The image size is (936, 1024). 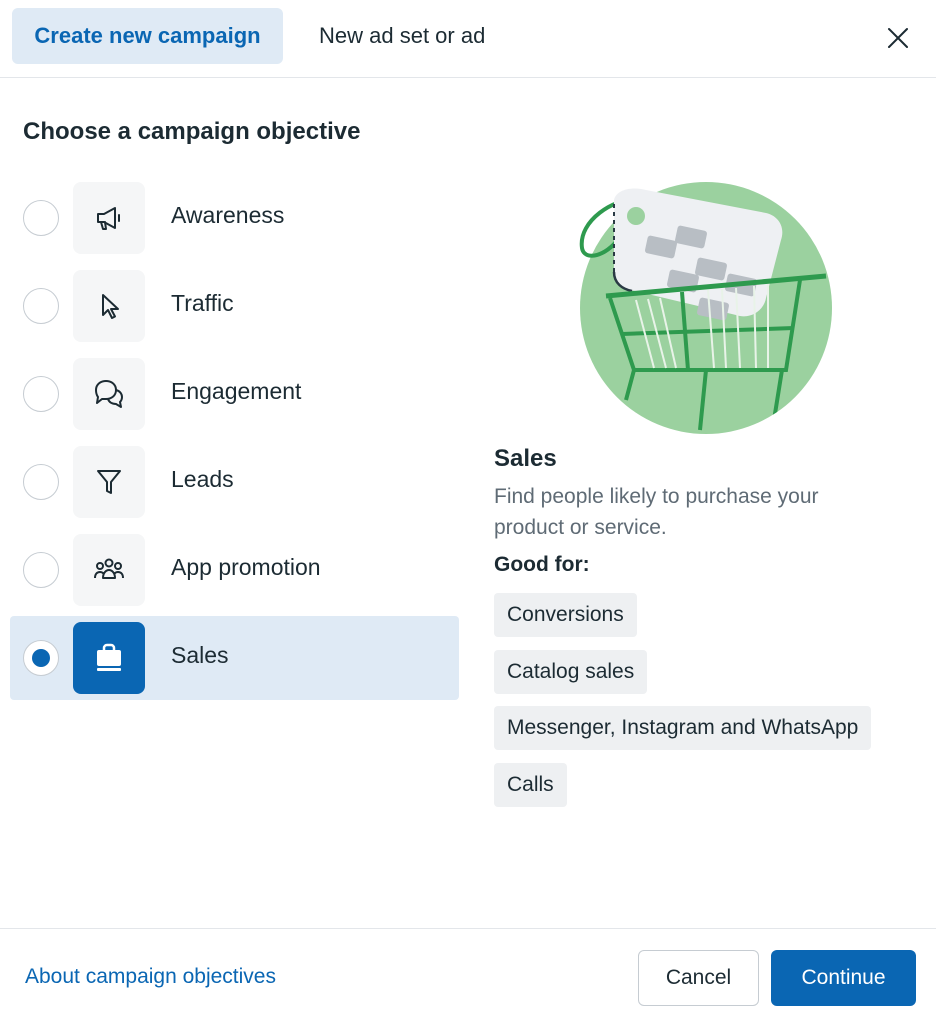 I want to click on people-icon, so click(x=109, y=568).